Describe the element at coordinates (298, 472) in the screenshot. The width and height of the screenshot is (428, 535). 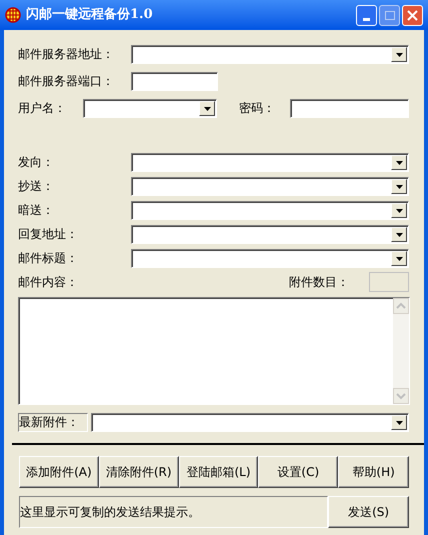
I see `action-button: 设置(C)` at that location.